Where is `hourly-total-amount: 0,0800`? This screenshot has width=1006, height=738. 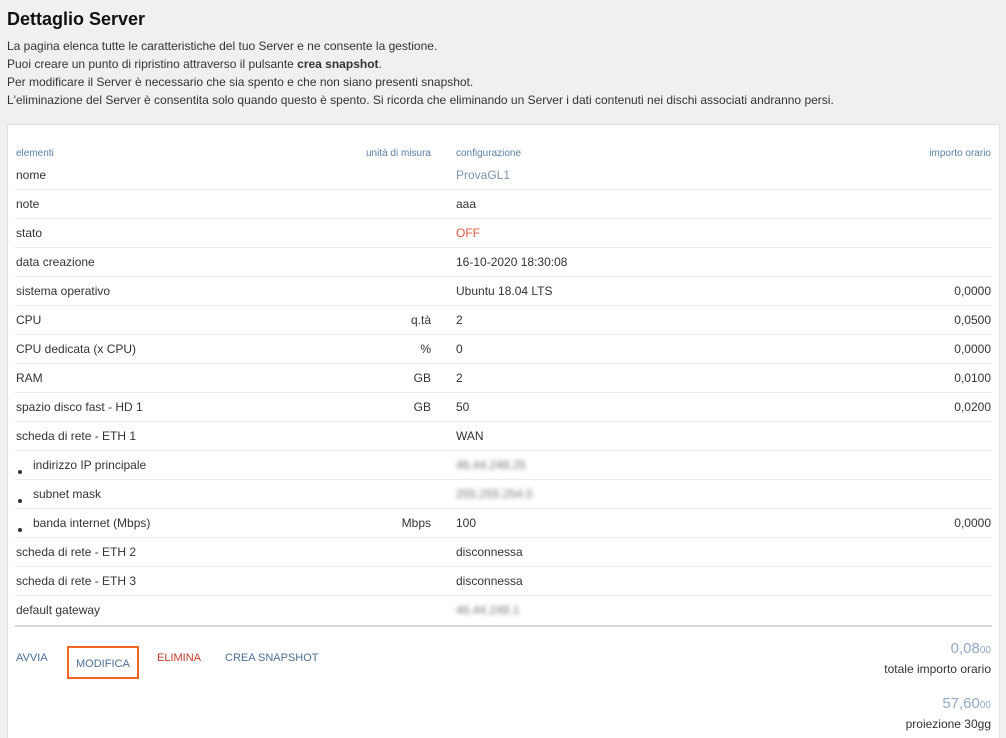 hourly-total-amount: 0,0800 is located at coordinates (937, 650).